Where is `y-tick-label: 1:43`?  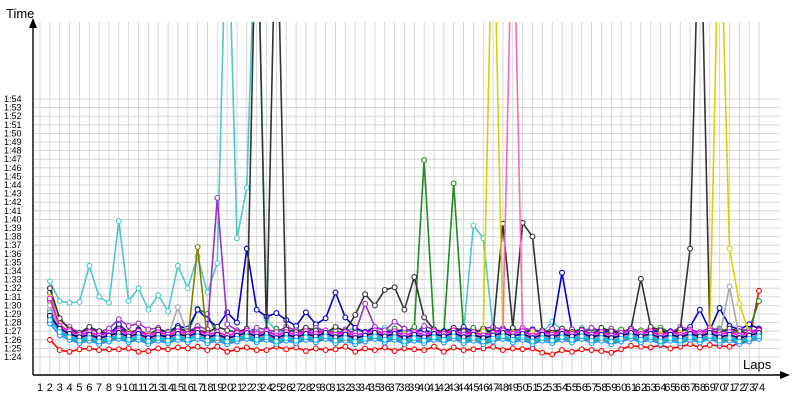
y-tick-label: 1:43 is located at coordinates (13, 194).